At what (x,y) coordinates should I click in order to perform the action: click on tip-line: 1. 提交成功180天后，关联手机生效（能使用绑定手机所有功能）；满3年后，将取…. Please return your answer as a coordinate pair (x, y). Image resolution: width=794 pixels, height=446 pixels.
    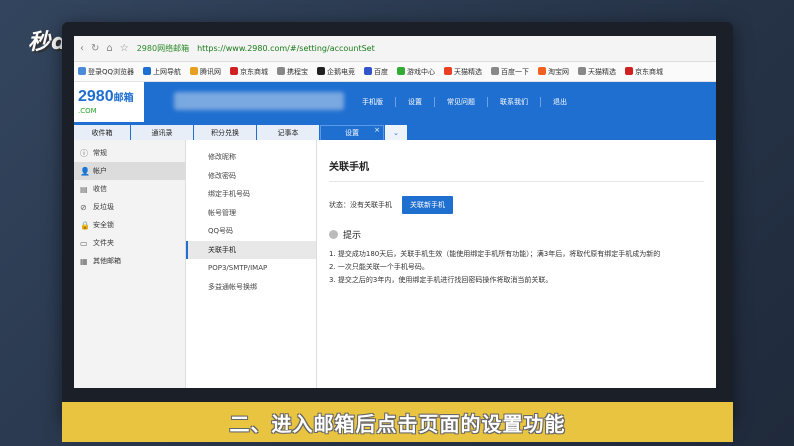
    Looking at the image, I should click on (495, 254).